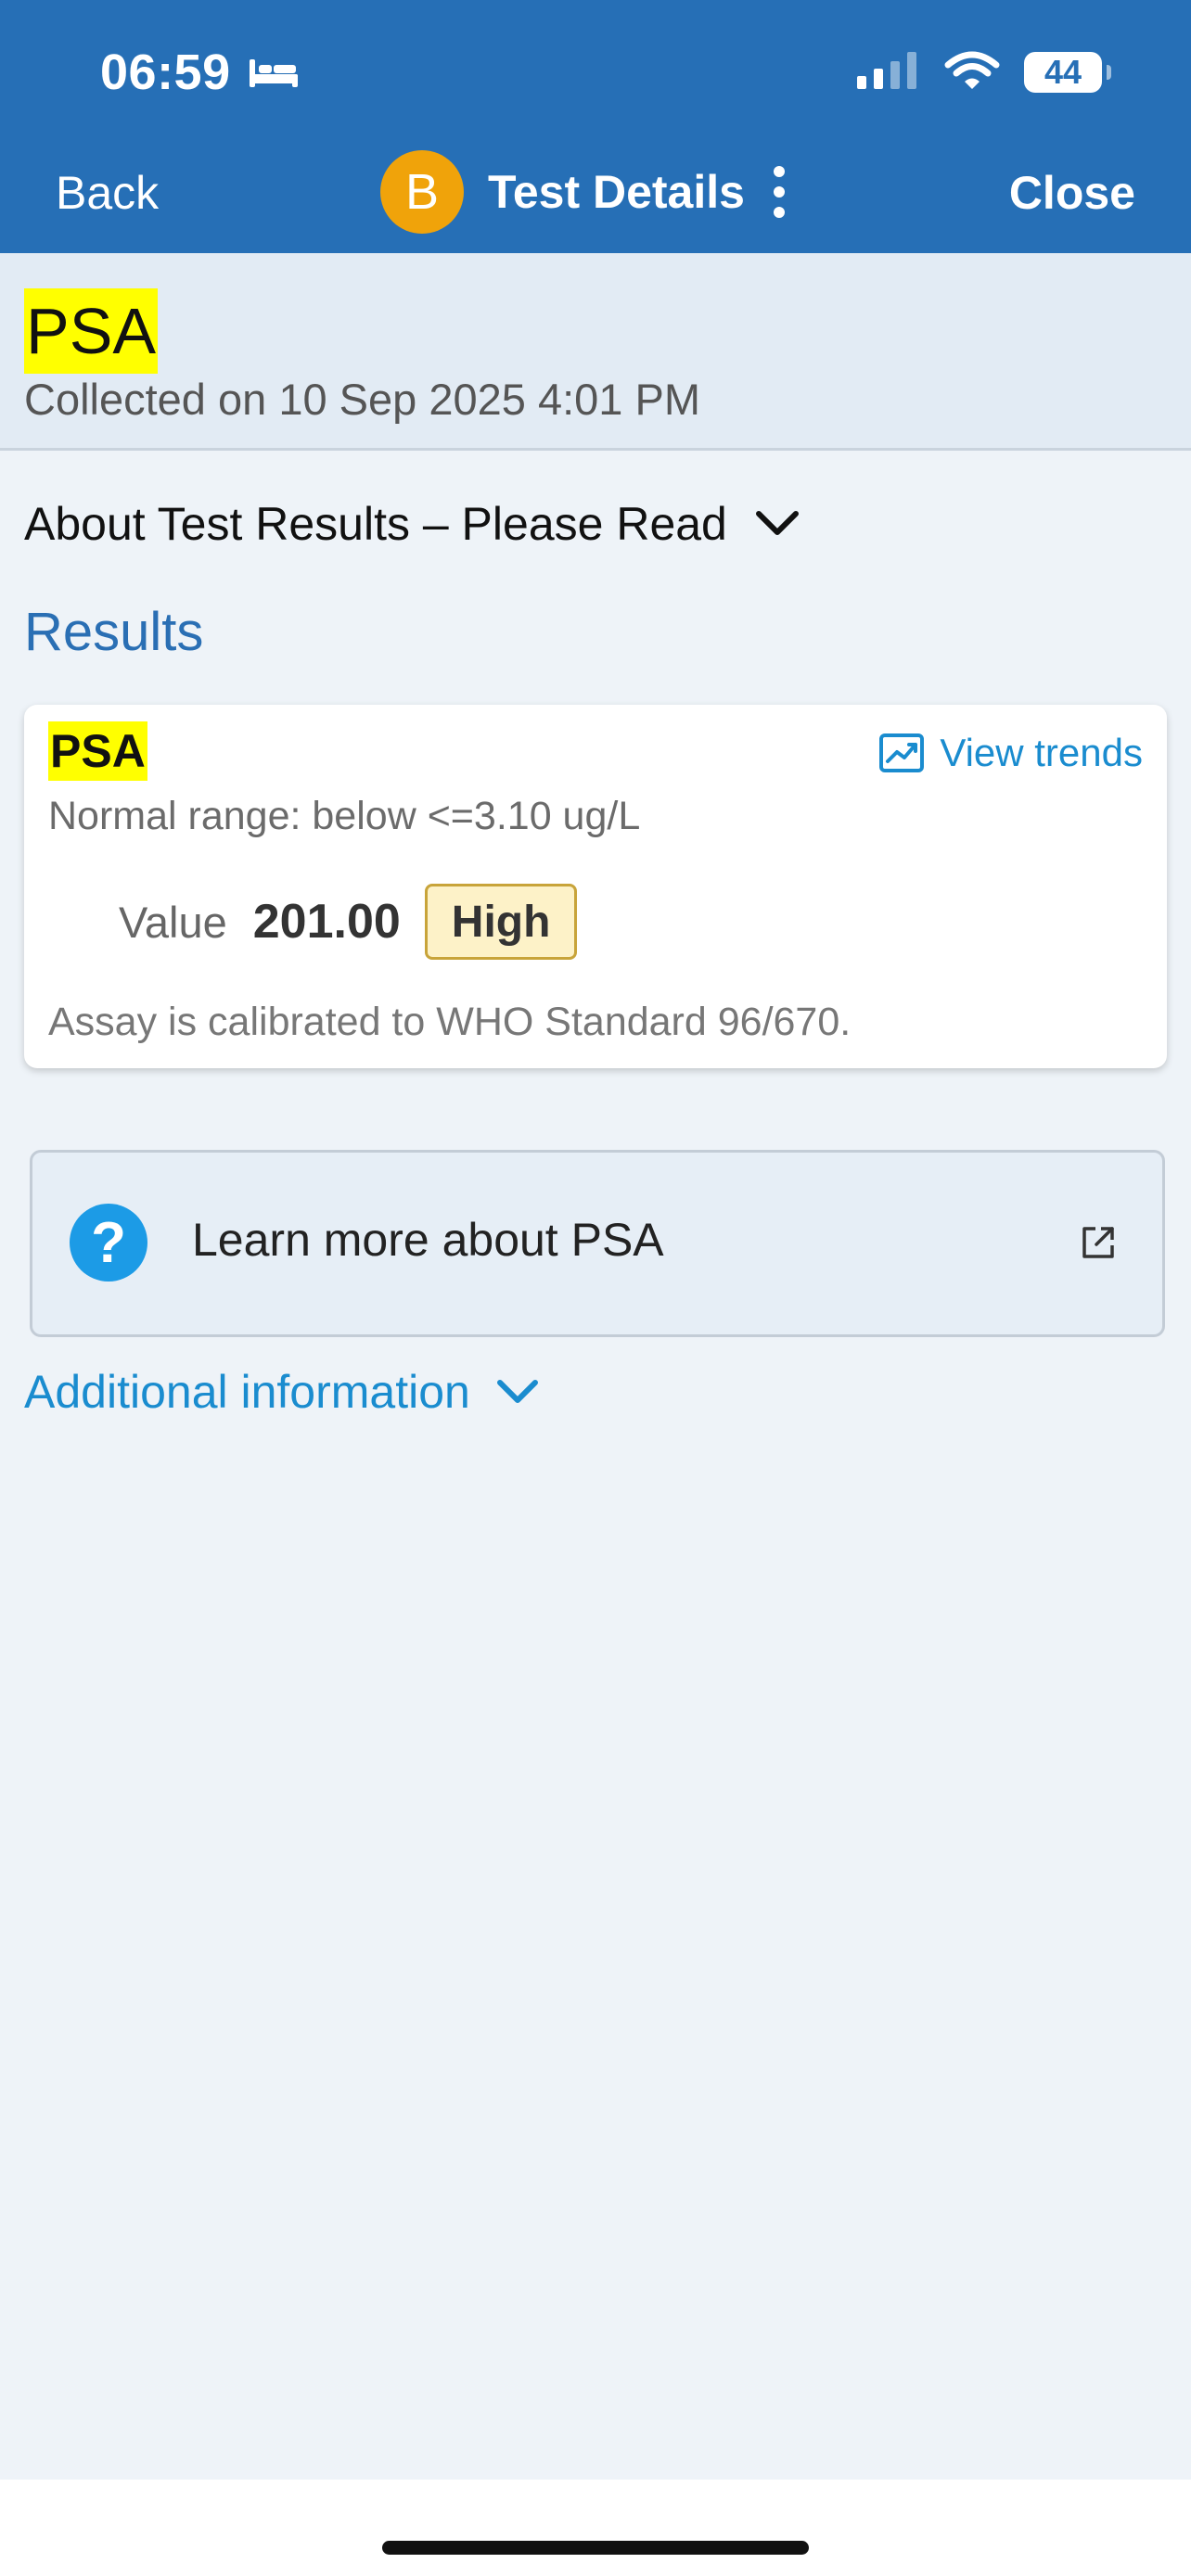  Describe the element at coordinates (972, 73) in the screenshot. I see `wifi-icon` at that location.